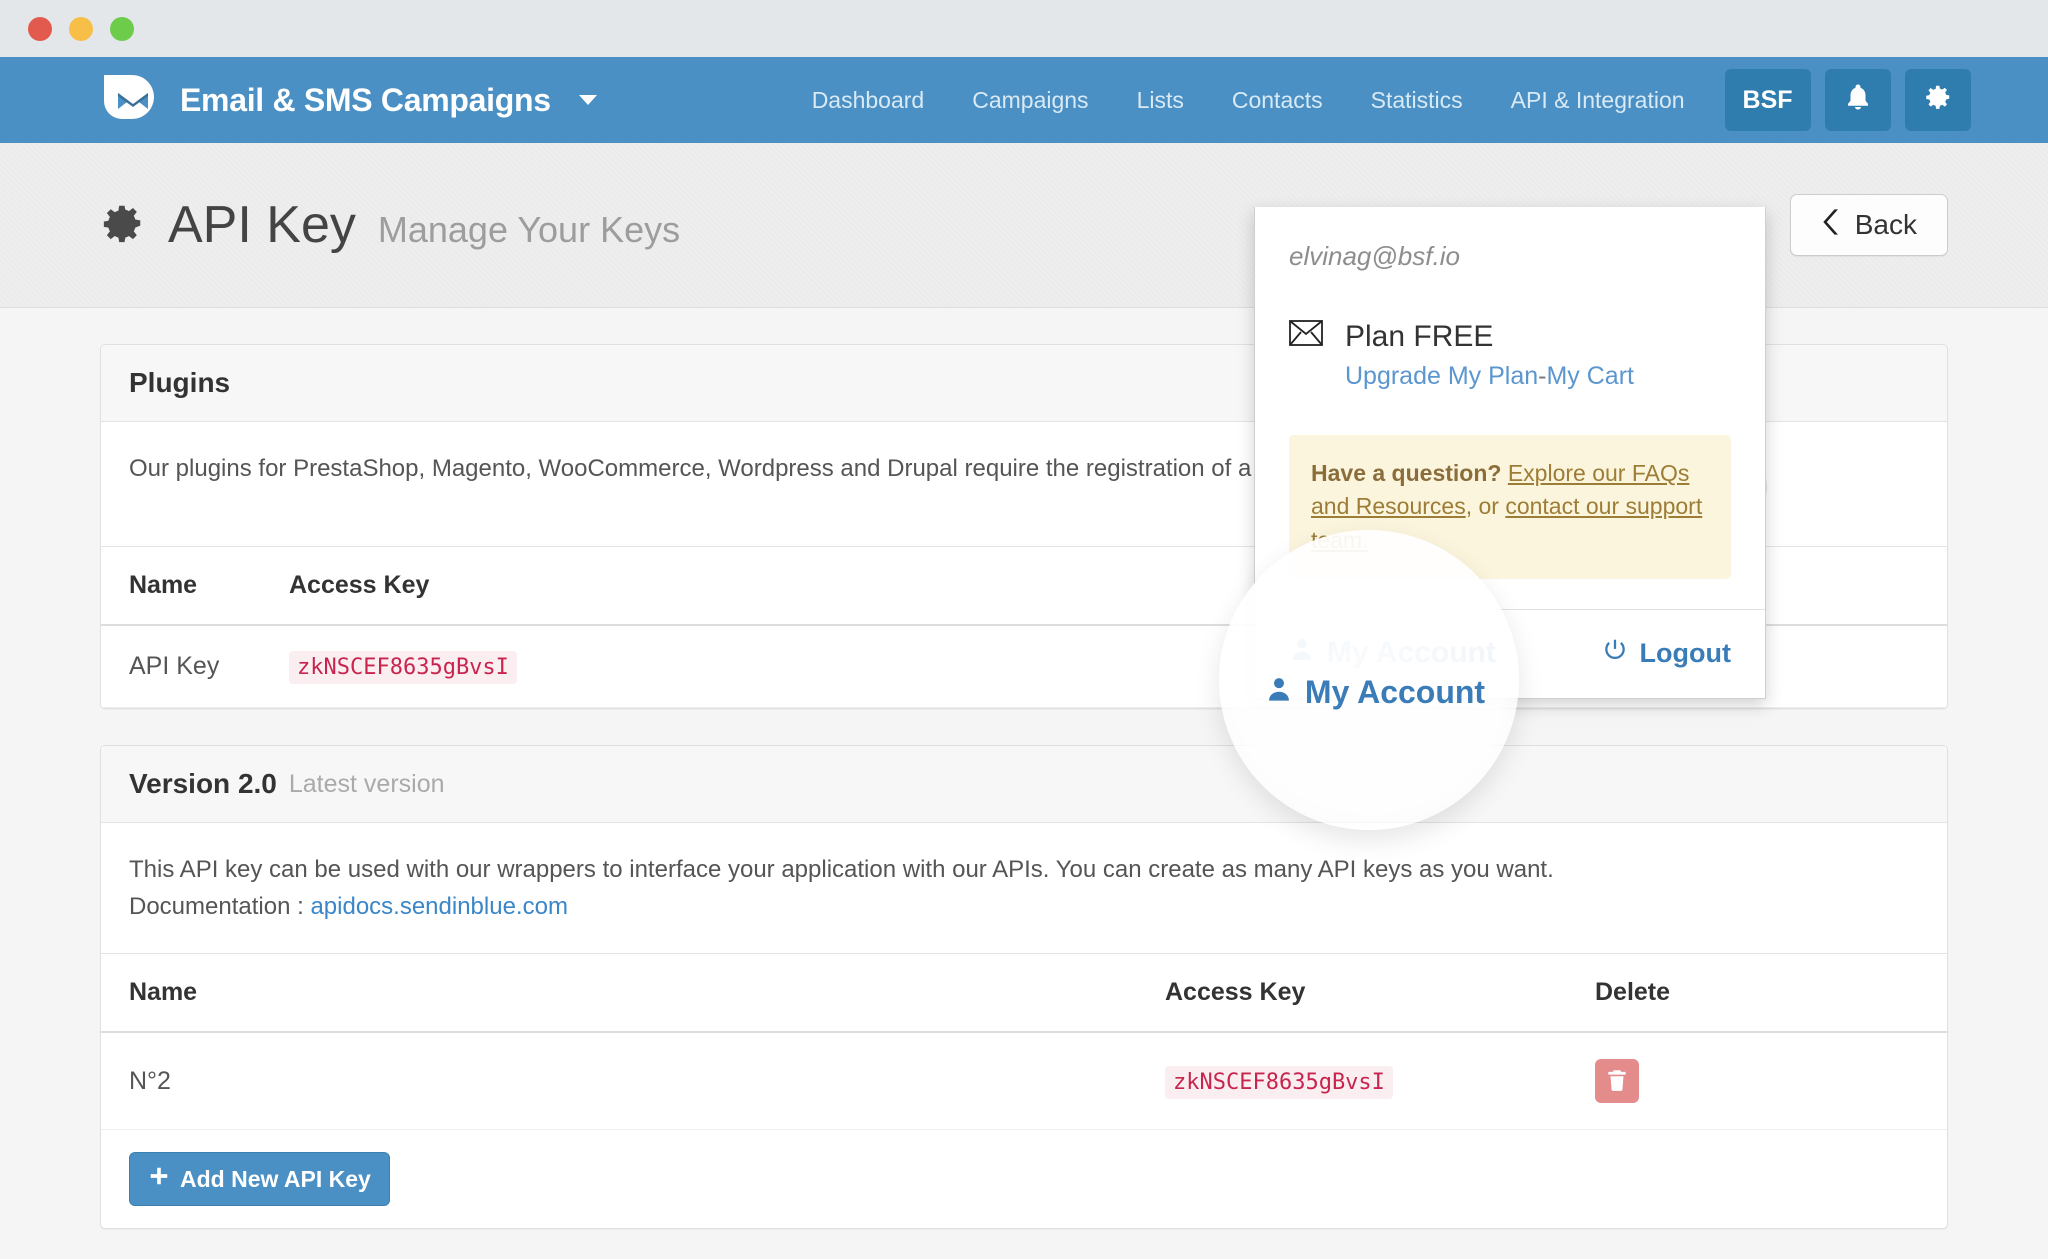  I want to click on help-callout-middle: , or, so click(1485, 506).